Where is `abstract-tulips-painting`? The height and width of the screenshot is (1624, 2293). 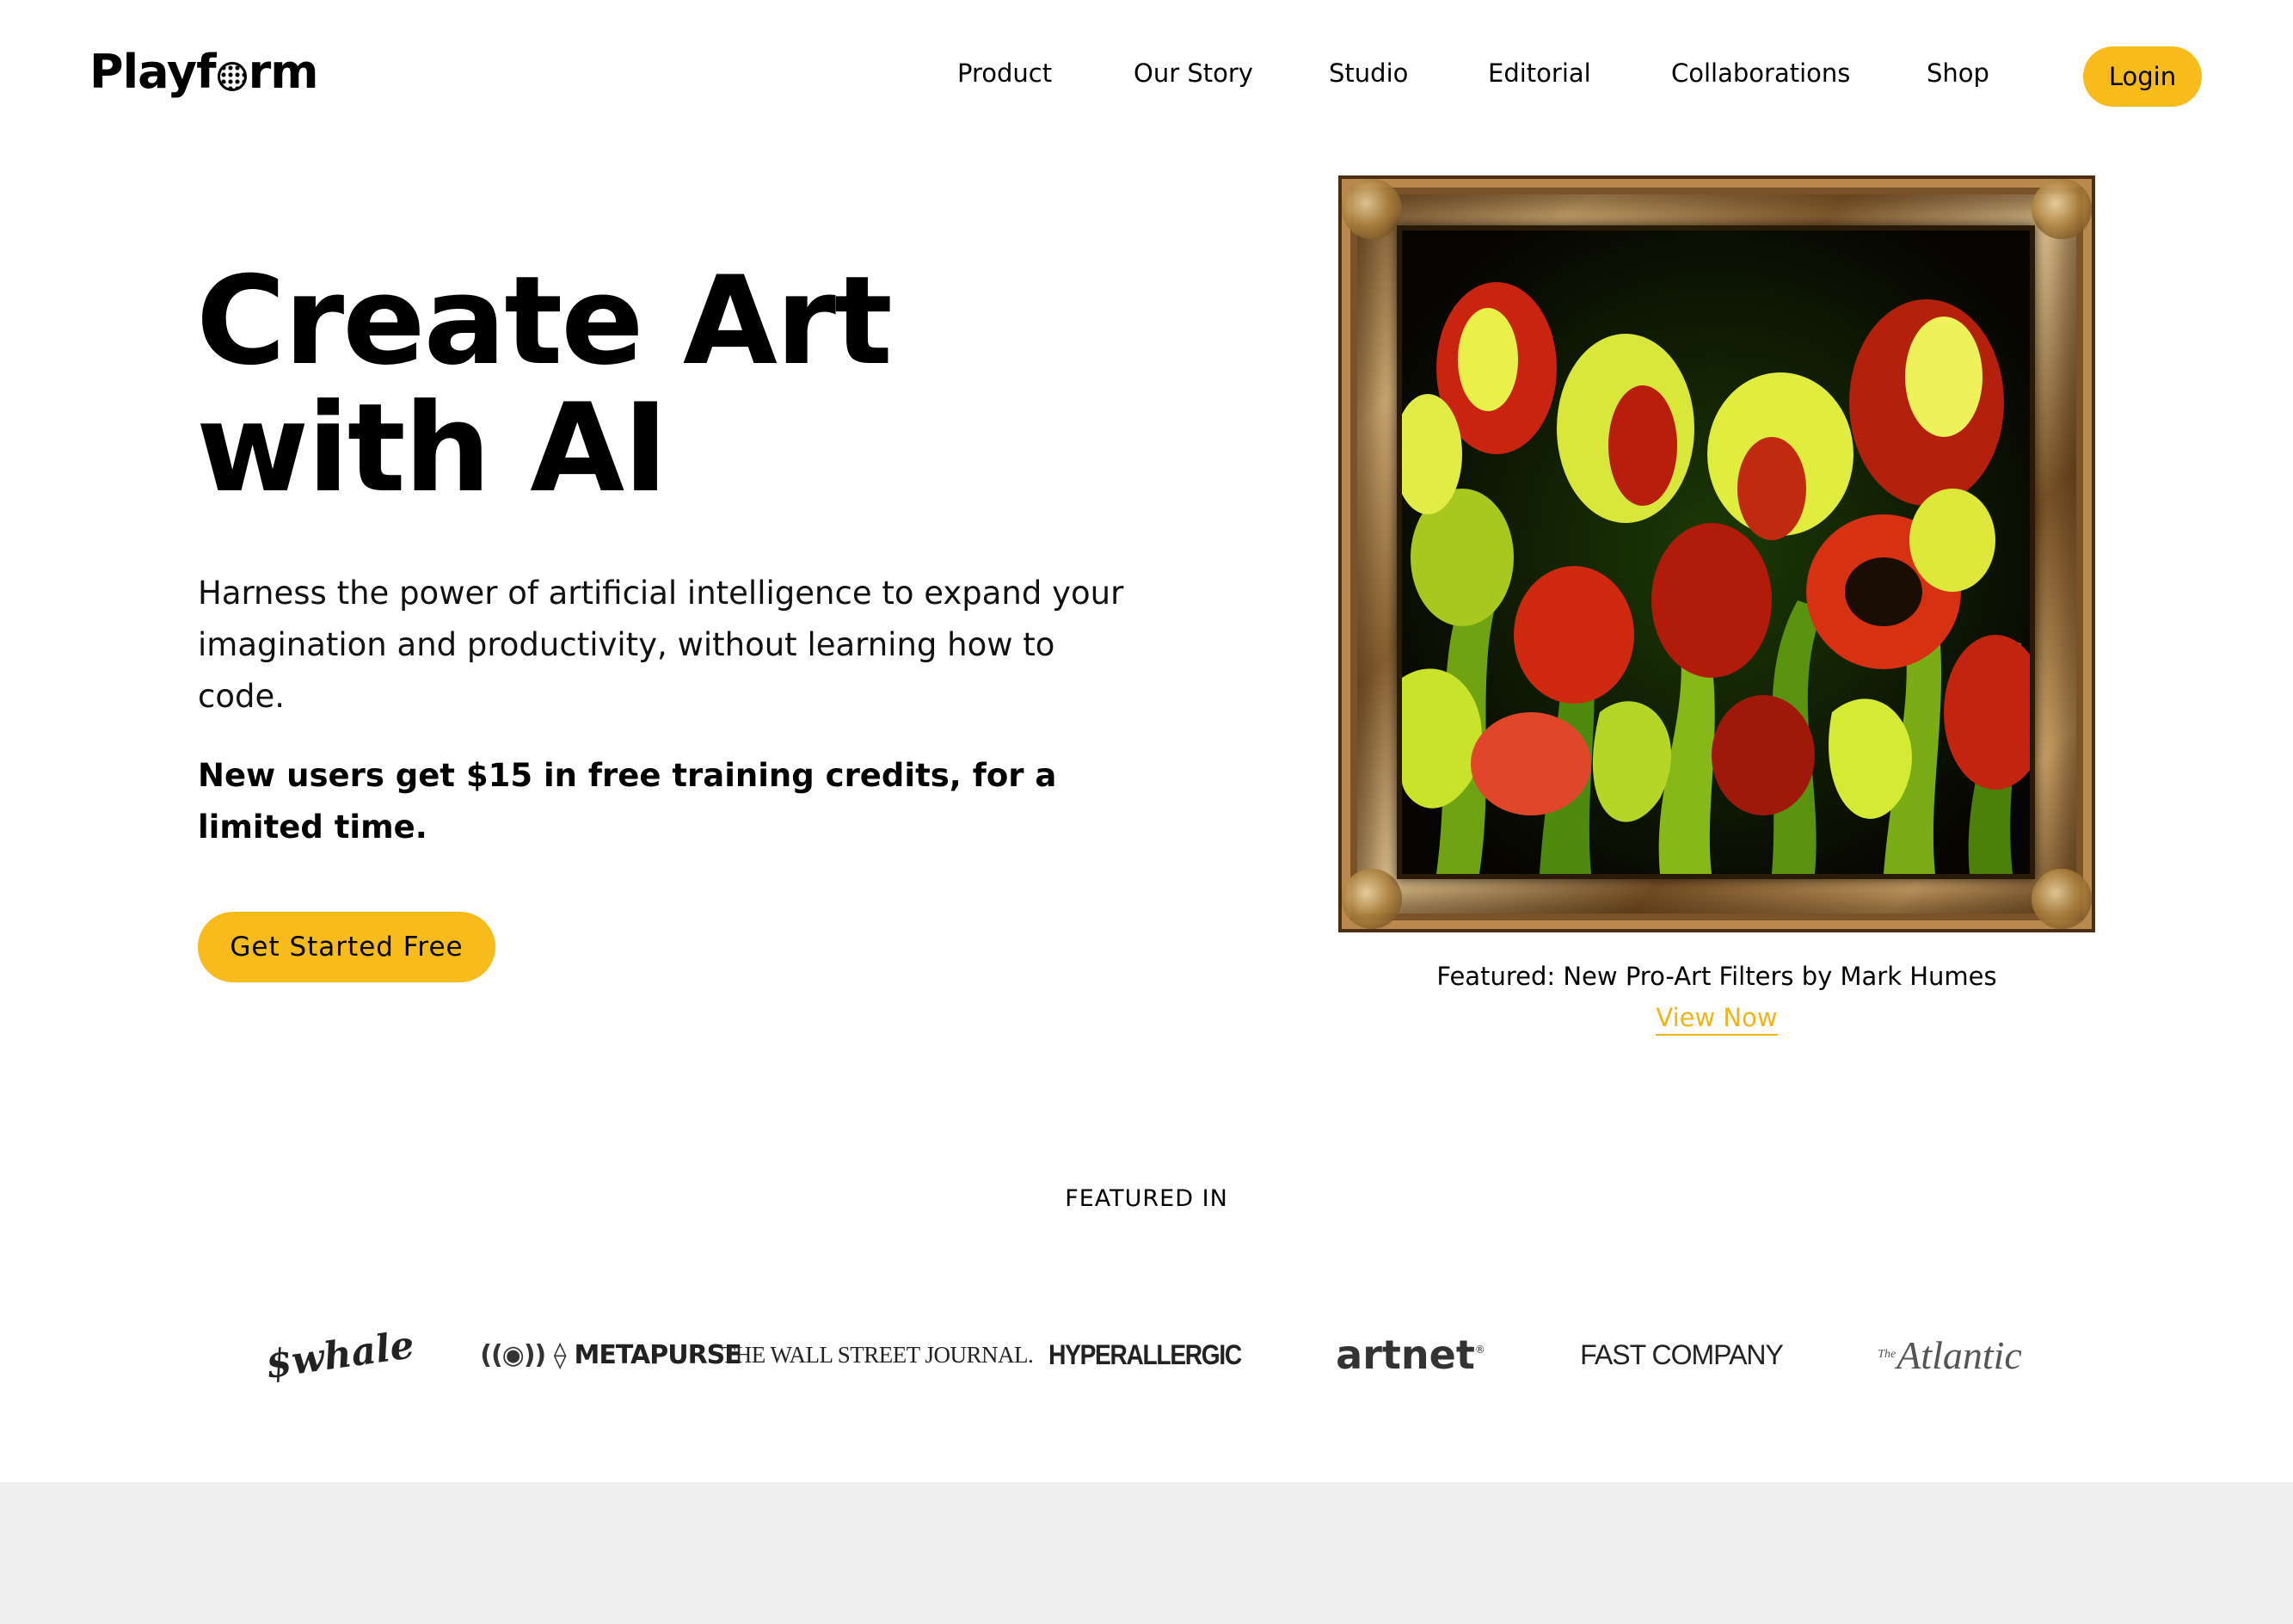 abstract-tulips-painting is located at coordinates (1716, 552).